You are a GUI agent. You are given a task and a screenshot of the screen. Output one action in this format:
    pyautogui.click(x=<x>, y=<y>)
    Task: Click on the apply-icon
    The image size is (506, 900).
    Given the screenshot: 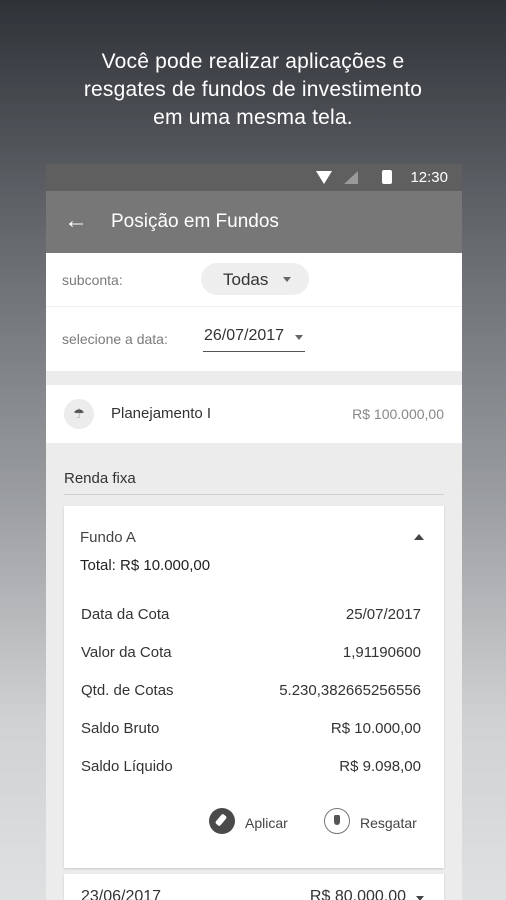 What is the action you would take?
    pyautogui.click(x=222, y=821)
    